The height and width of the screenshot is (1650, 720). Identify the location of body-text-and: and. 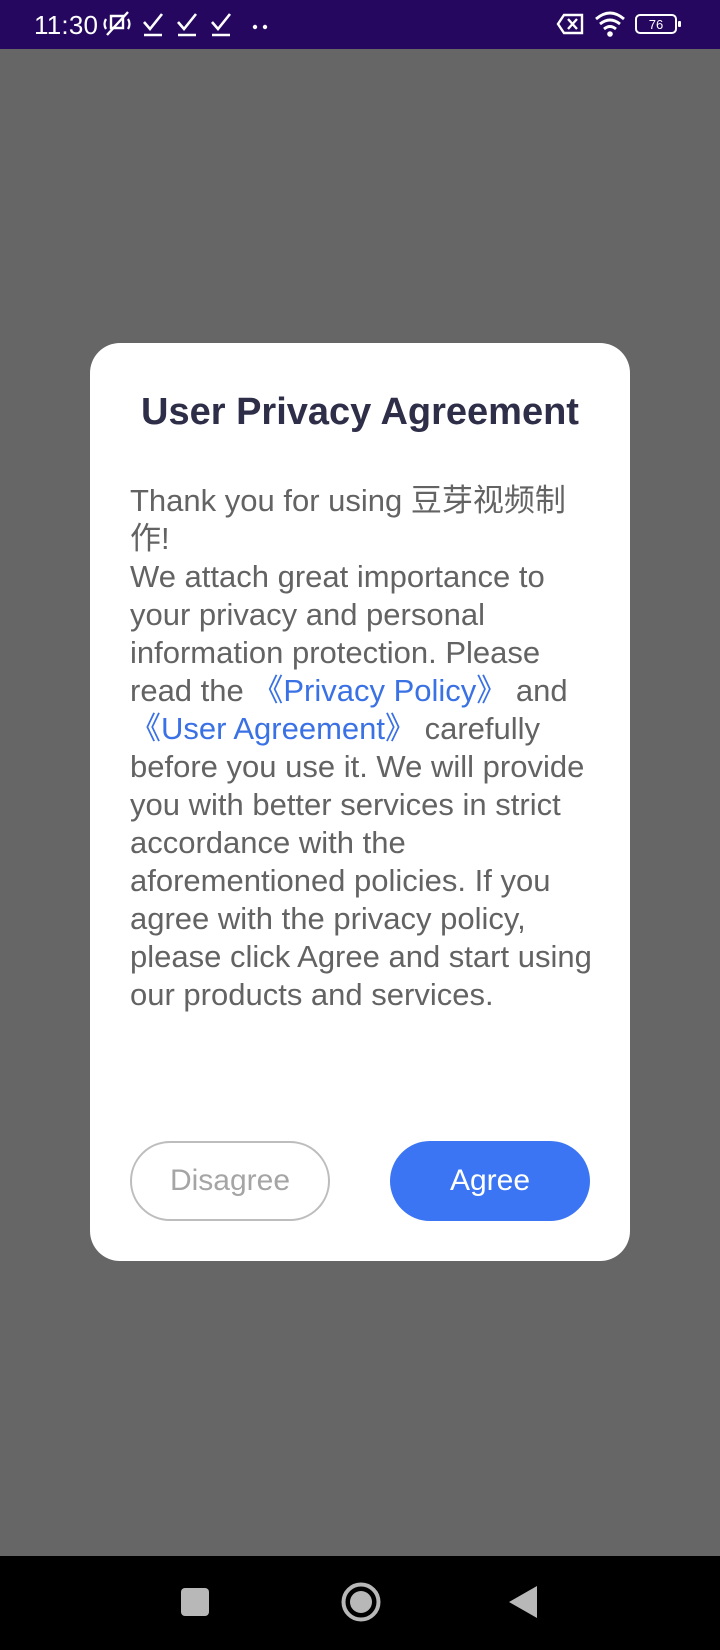
(537, 690).